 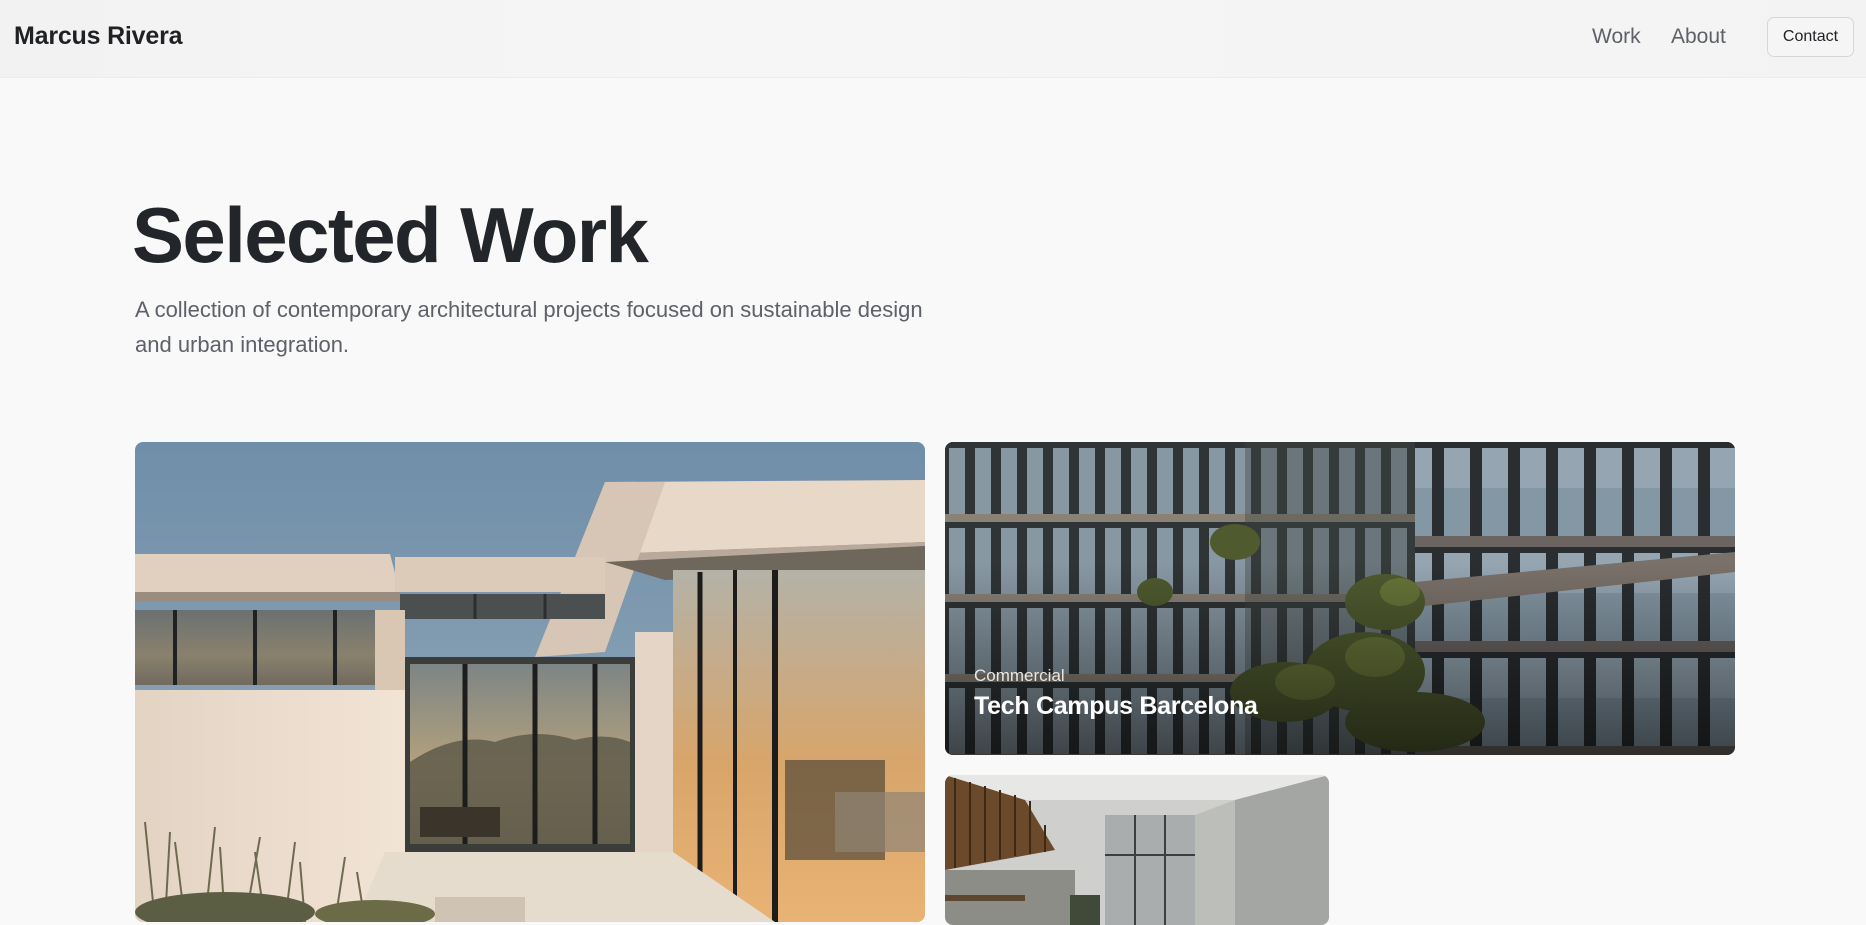 I want to click on project-card-concrete-interior, so click(x=1137, y=850).